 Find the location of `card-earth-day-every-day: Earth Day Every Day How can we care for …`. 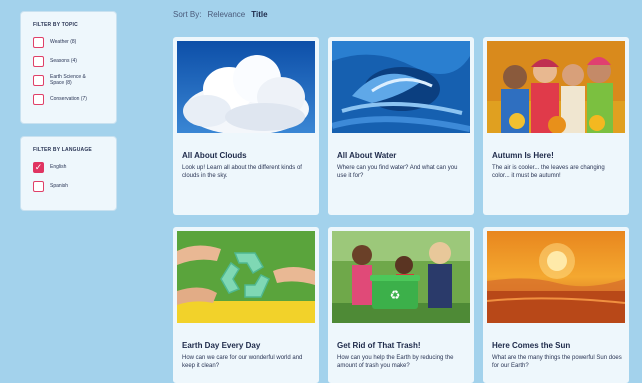

card-earth-day-every-day: Earth Day Every Day How can we care for … is located at coordinates (246, 305).